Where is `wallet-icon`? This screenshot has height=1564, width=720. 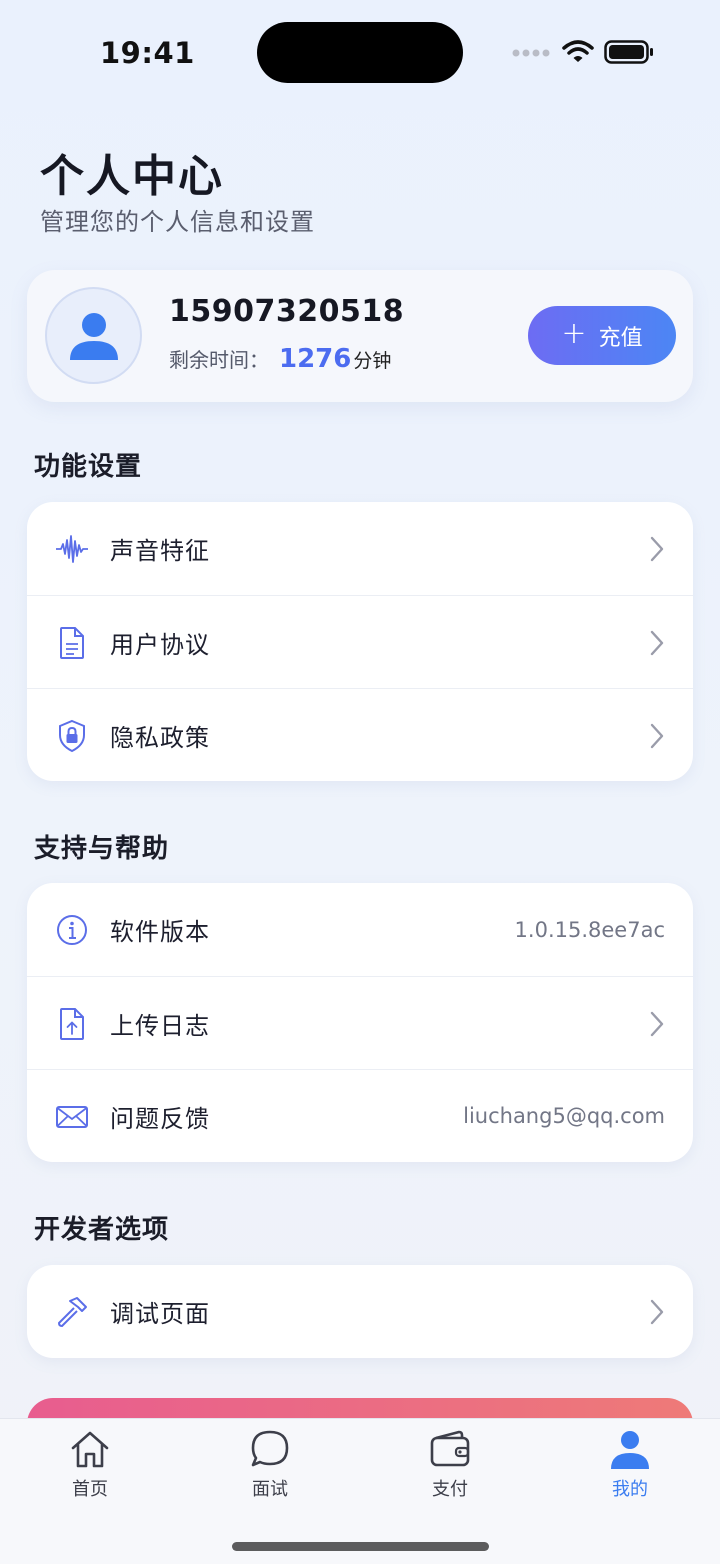
wallet-icon is located at coordinates (450, 1448).